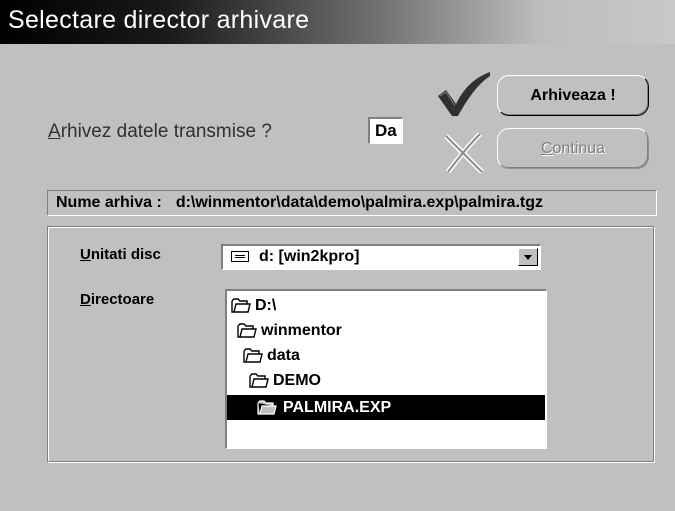  Describe the element at coordinates (464, 153) in the screenshot. I see `x-icon` at that location.